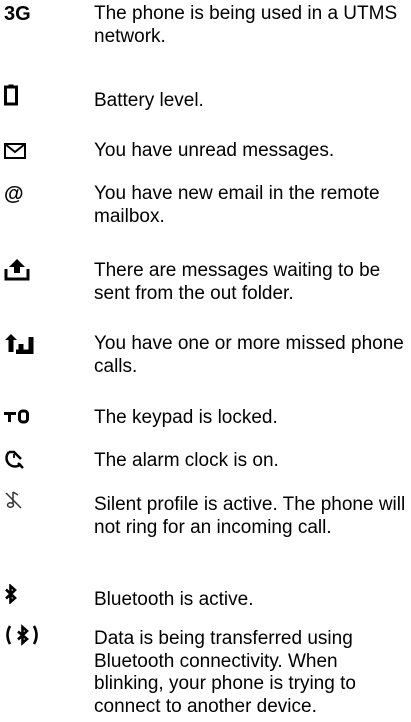 The image size is (411, 722). Describe the element at coordinates (17, 14) in the screenshot. I see `3g-icon-label: 3G` at that location.